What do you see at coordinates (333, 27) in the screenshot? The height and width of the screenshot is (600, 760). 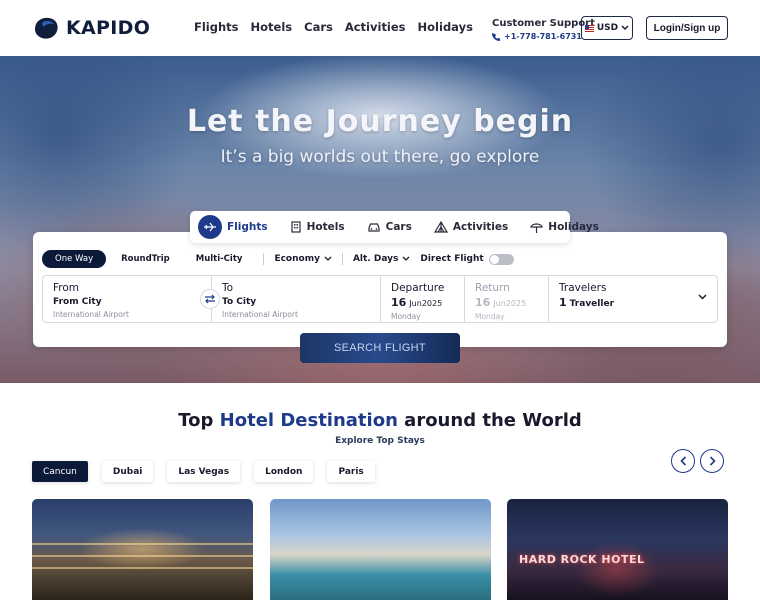 I see `main-nav: Flights Hotels Cars Activities Holidays` at bounding box center [333, 27].